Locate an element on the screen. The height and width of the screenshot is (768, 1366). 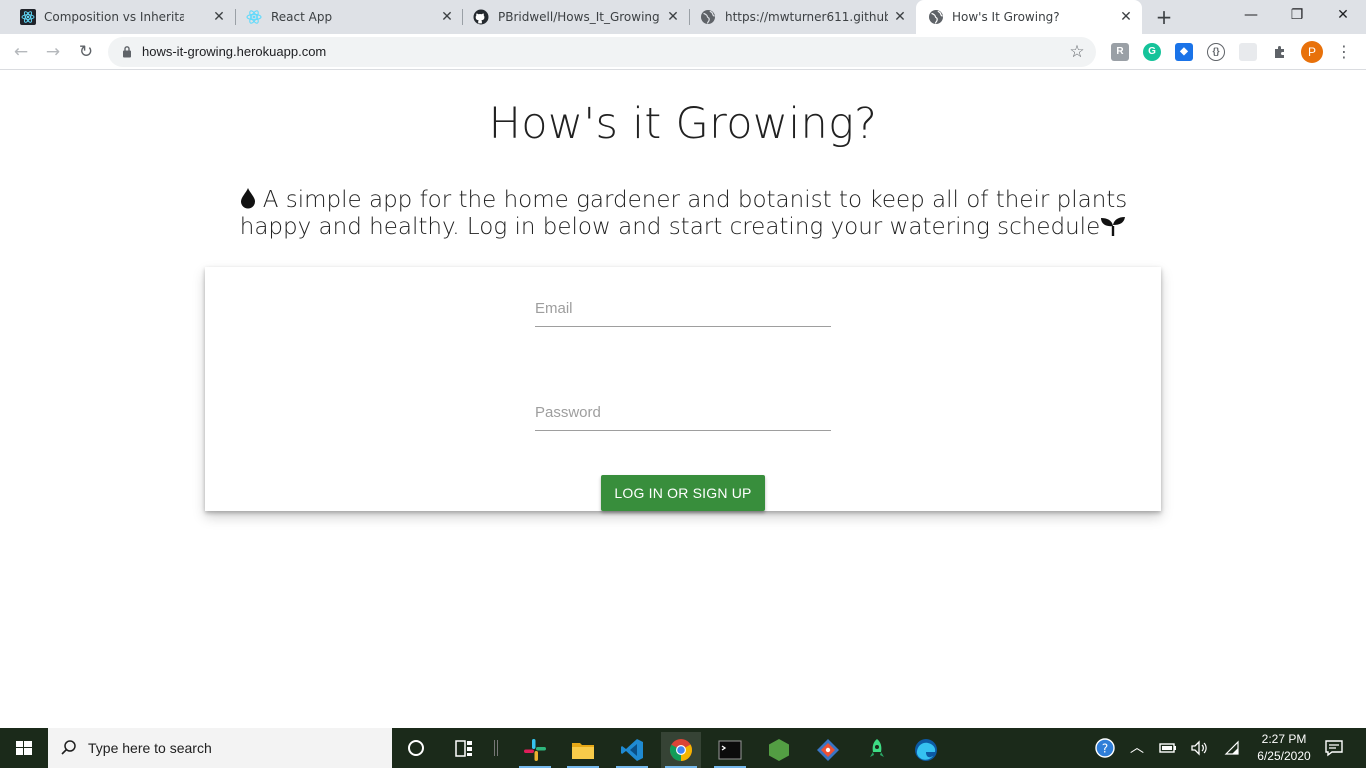
tab-github: PBridwell/Hows_It_Growing: Th ✕ is located at coordinates (576, 17).